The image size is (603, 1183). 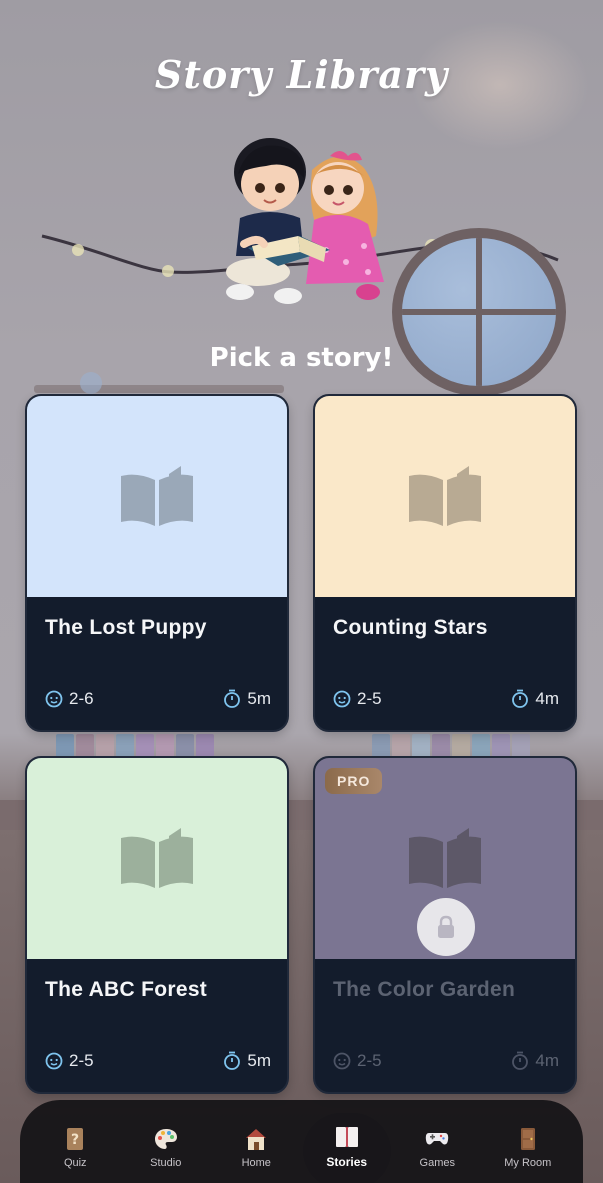 I want to click on story-card-locked: PRO The Color Garden 2-5 4m, so click(x=445, y=925).